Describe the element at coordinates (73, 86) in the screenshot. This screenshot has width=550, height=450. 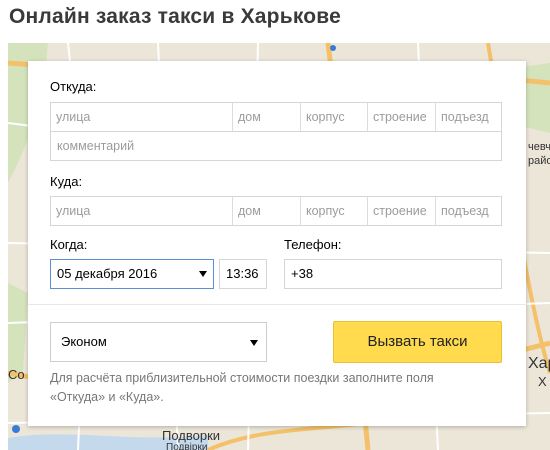
I see `from-label: Откуда:` at that location.